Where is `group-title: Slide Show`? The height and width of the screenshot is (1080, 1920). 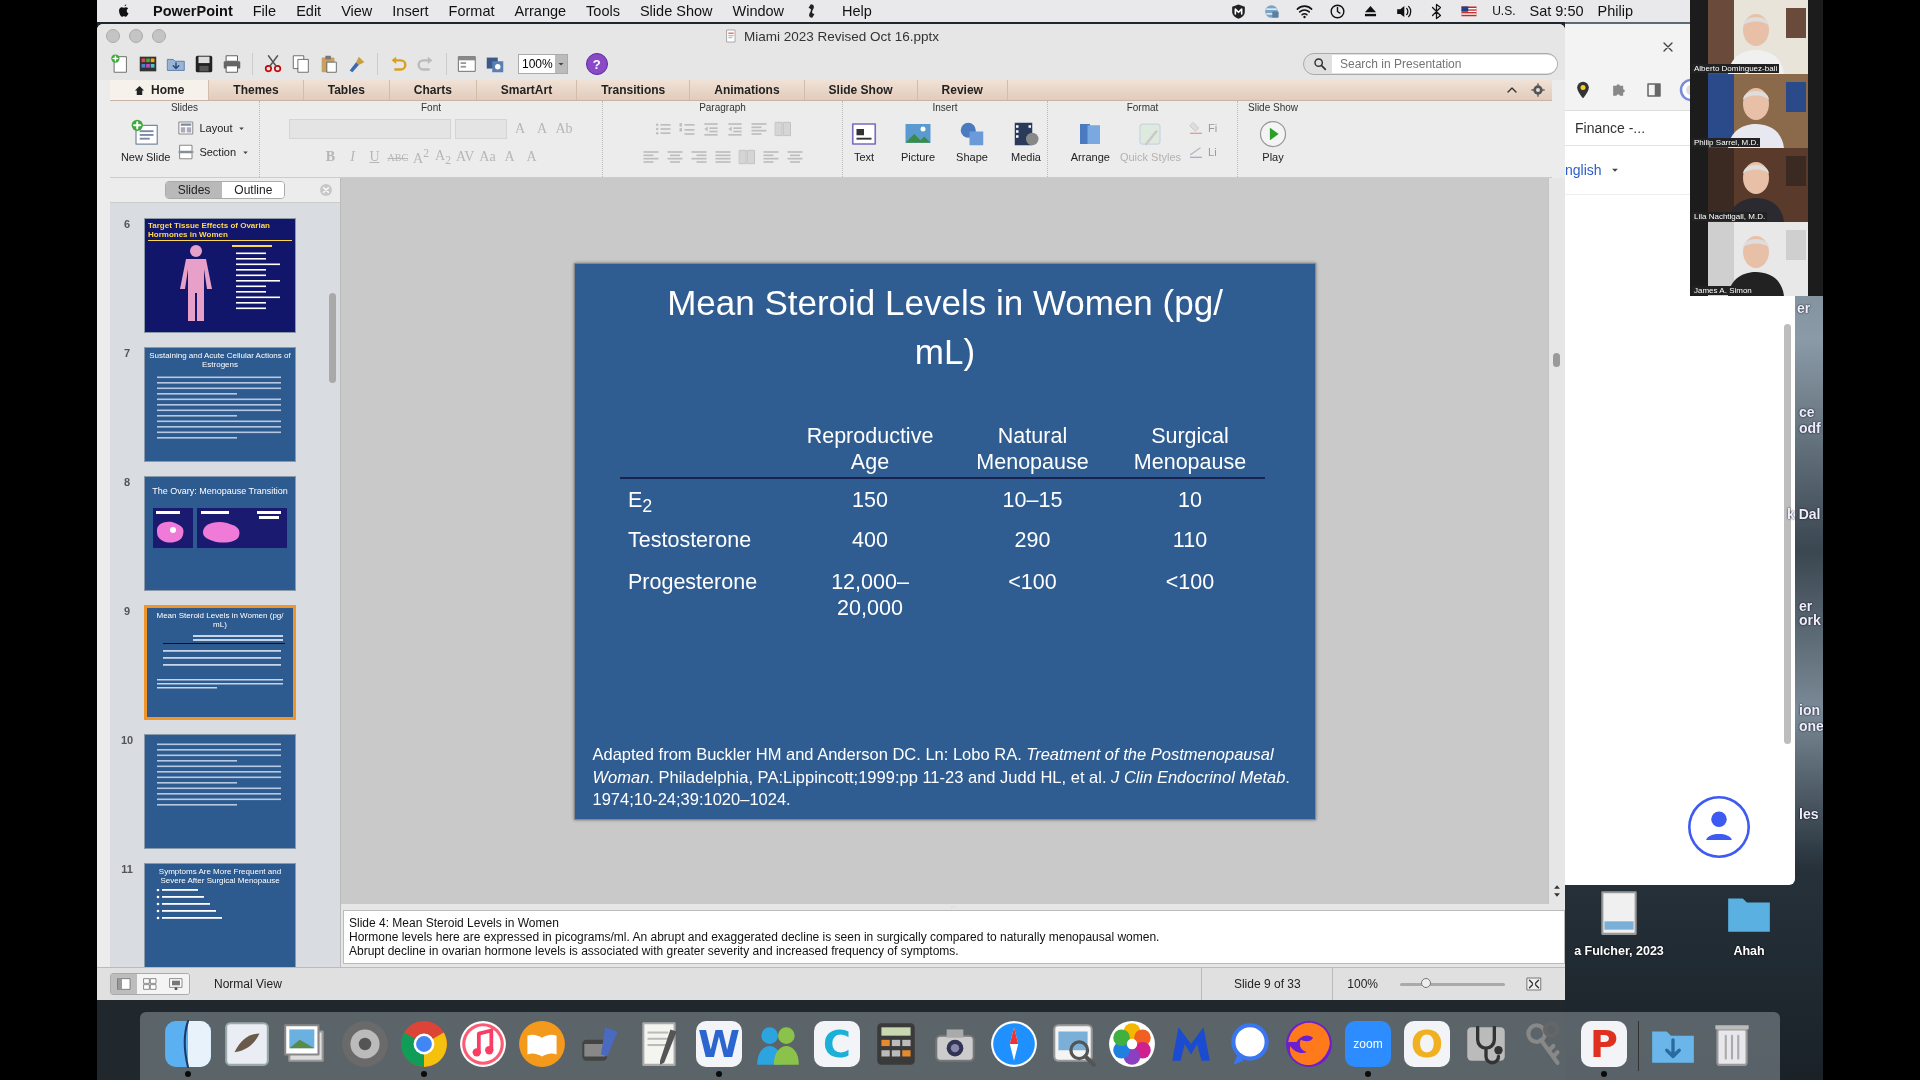
group-title: Slide Show is located at coordinates (1273, 108).